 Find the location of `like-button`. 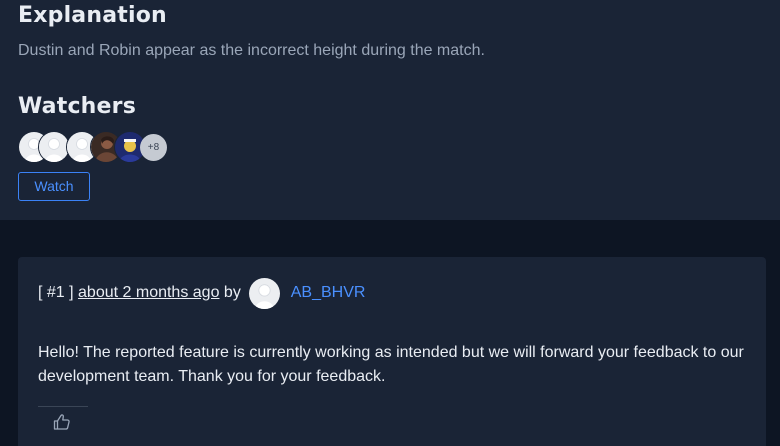

like-button is located at coordinates (62, 422).